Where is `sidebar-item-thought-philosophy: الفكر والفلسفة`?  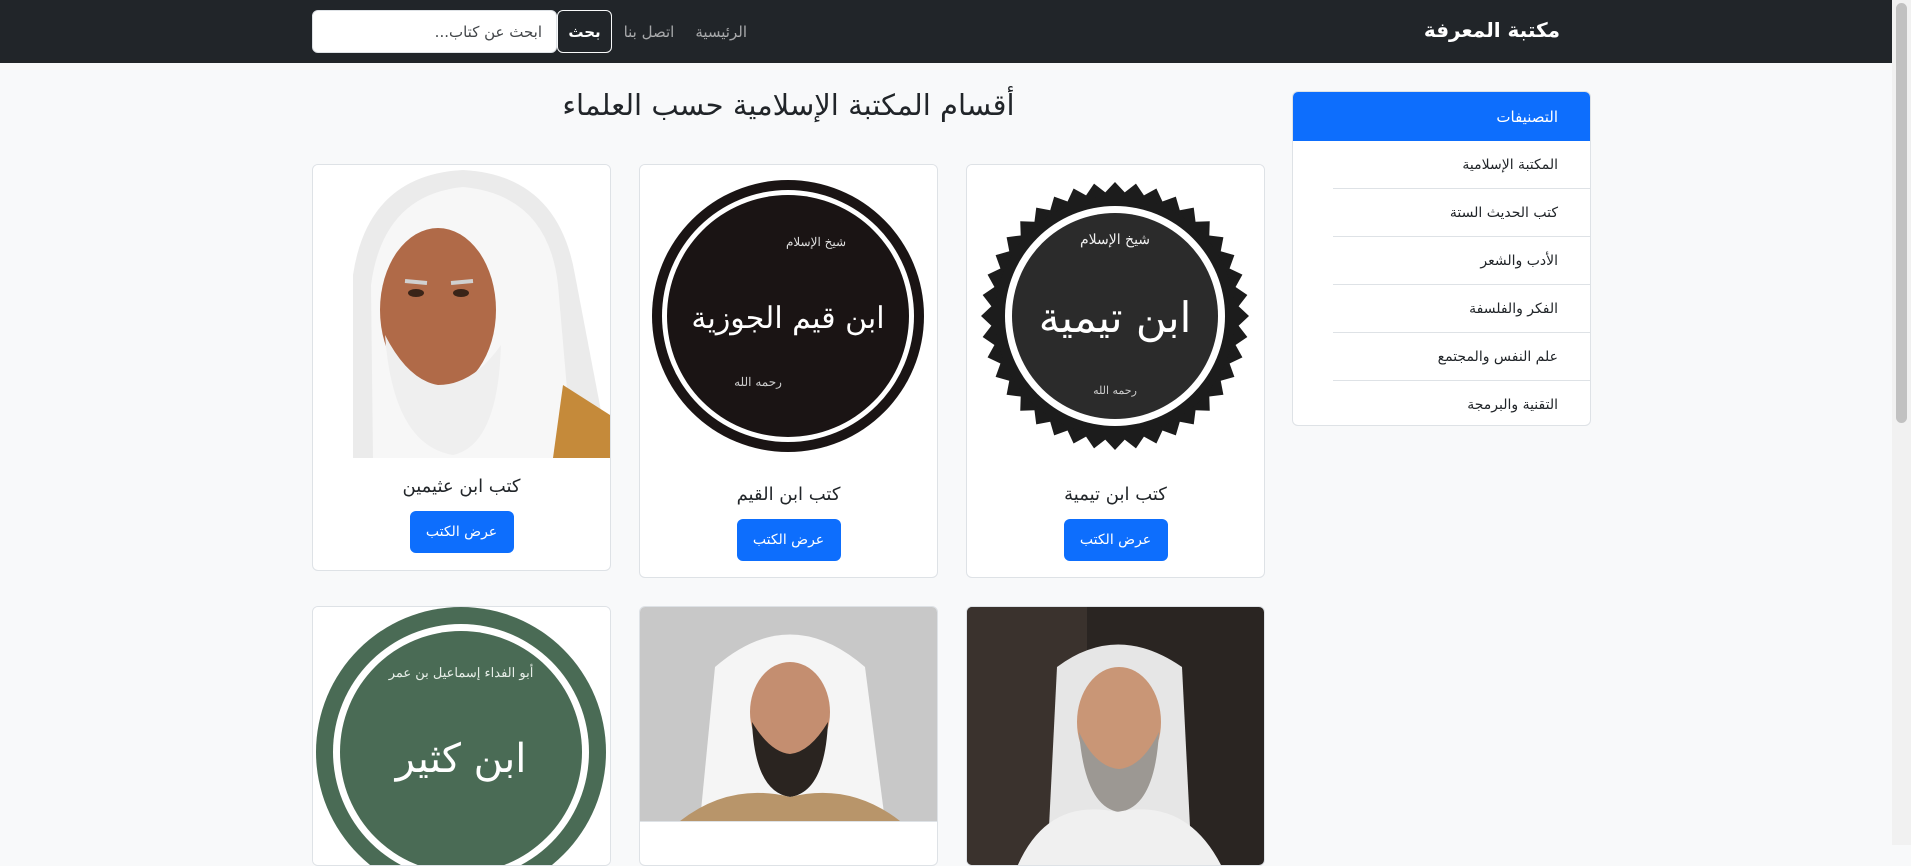 sidebar-item-thought-philosophy: الفكر والفلسفة is located at coordinates (1461, 309).